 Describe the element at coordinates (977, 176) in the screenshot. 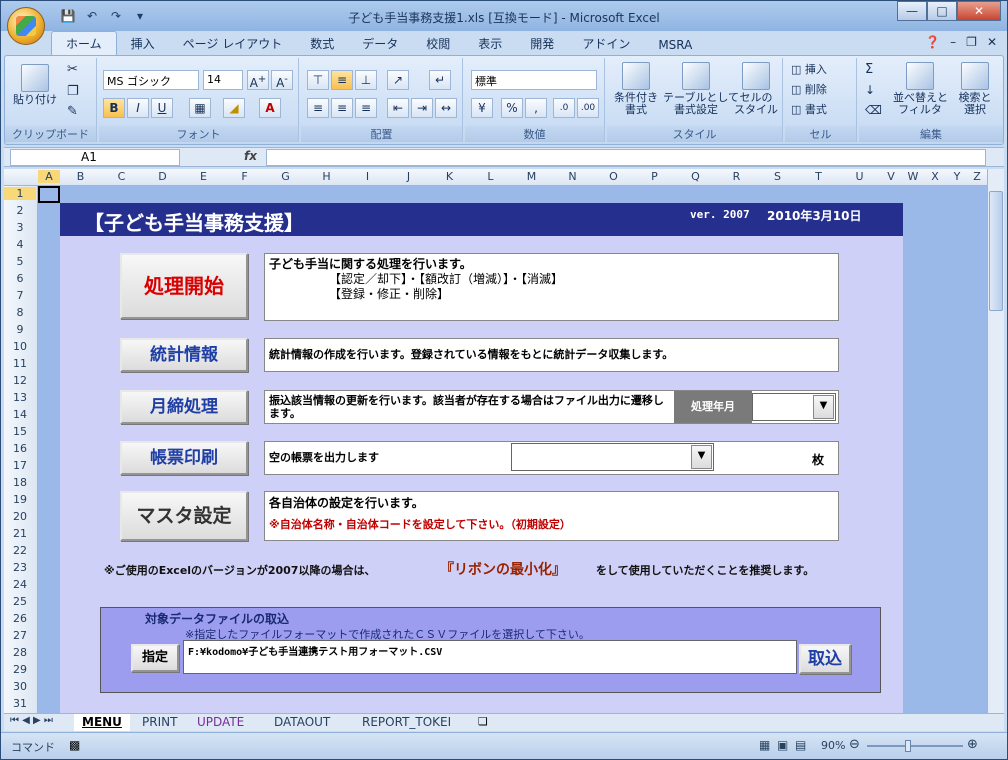

I see `column-header: Z` at that location.